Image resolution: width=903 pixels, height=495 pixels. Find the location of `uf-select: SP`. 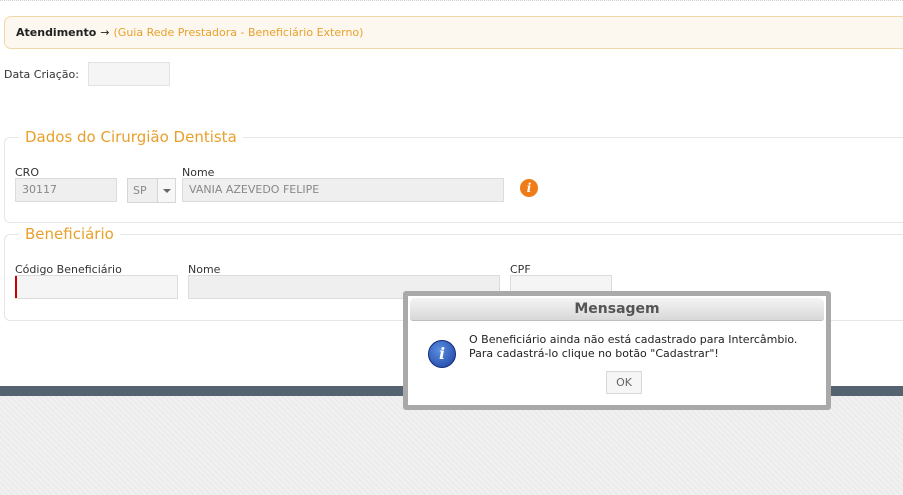

uf-select: SP is located at coordinates (151, 190).